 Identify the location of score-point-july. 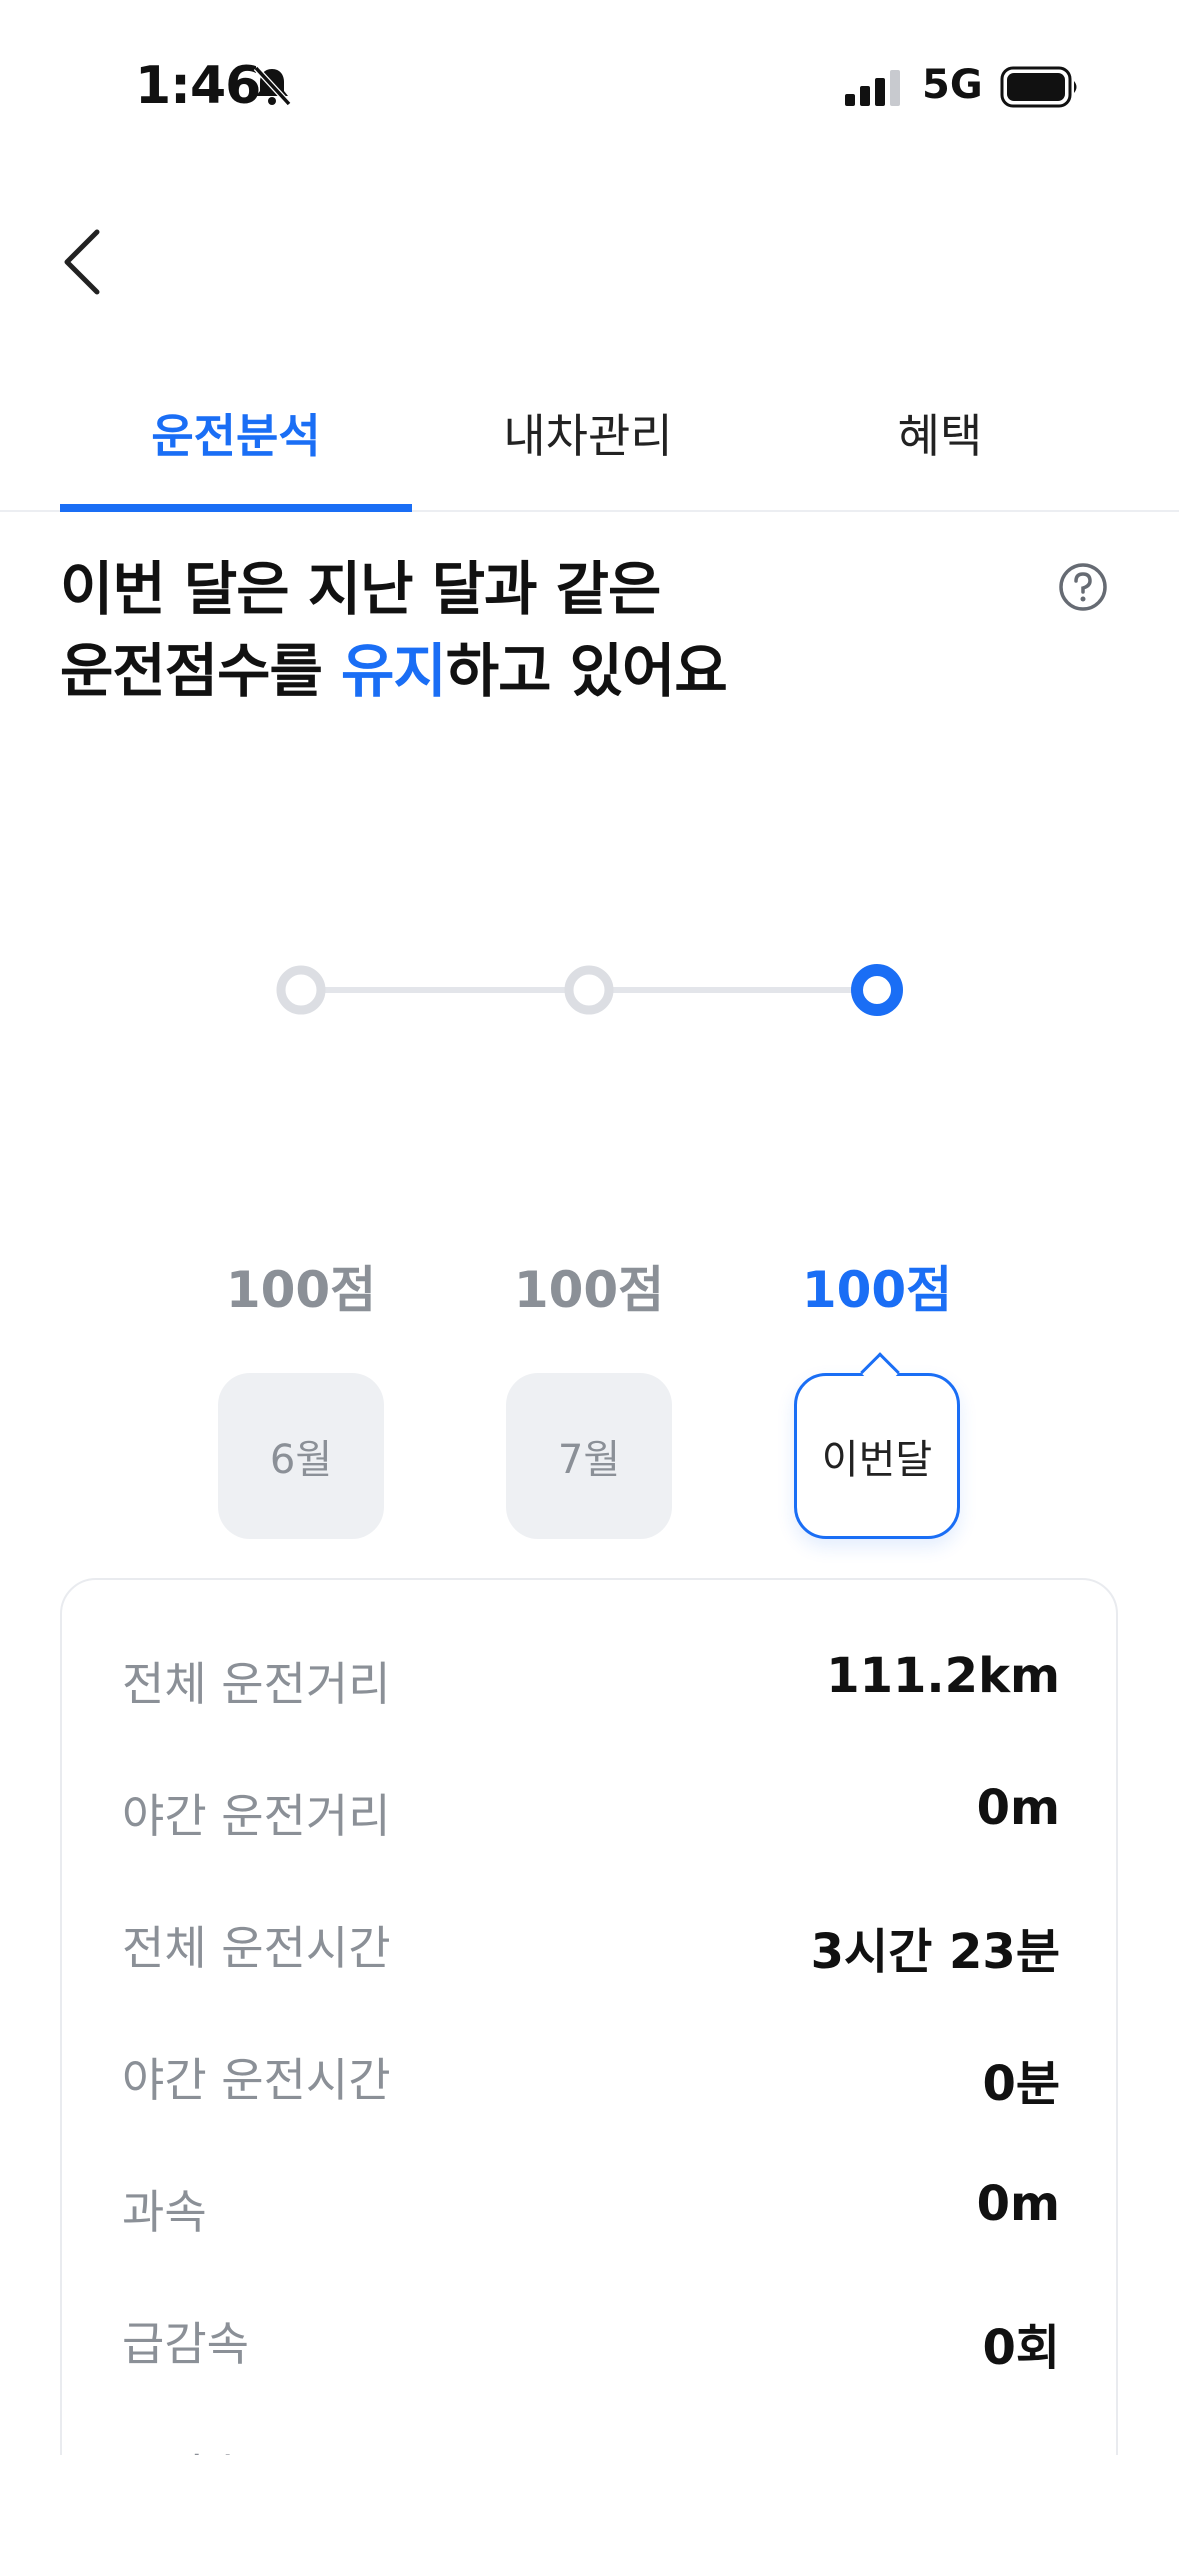
(589, 990).